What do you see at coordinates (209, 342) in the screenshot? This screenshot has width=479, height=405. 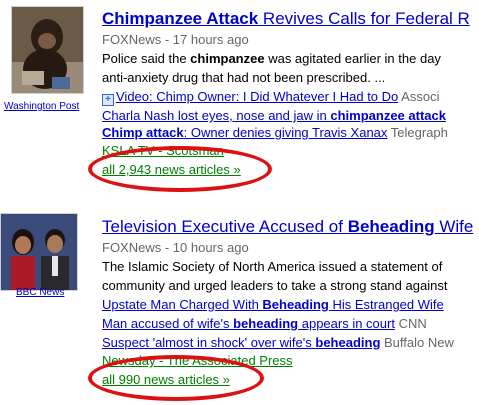 I see `related-text: Suspect 'almost in shock' over wife's` at bounding box center [209, 342].